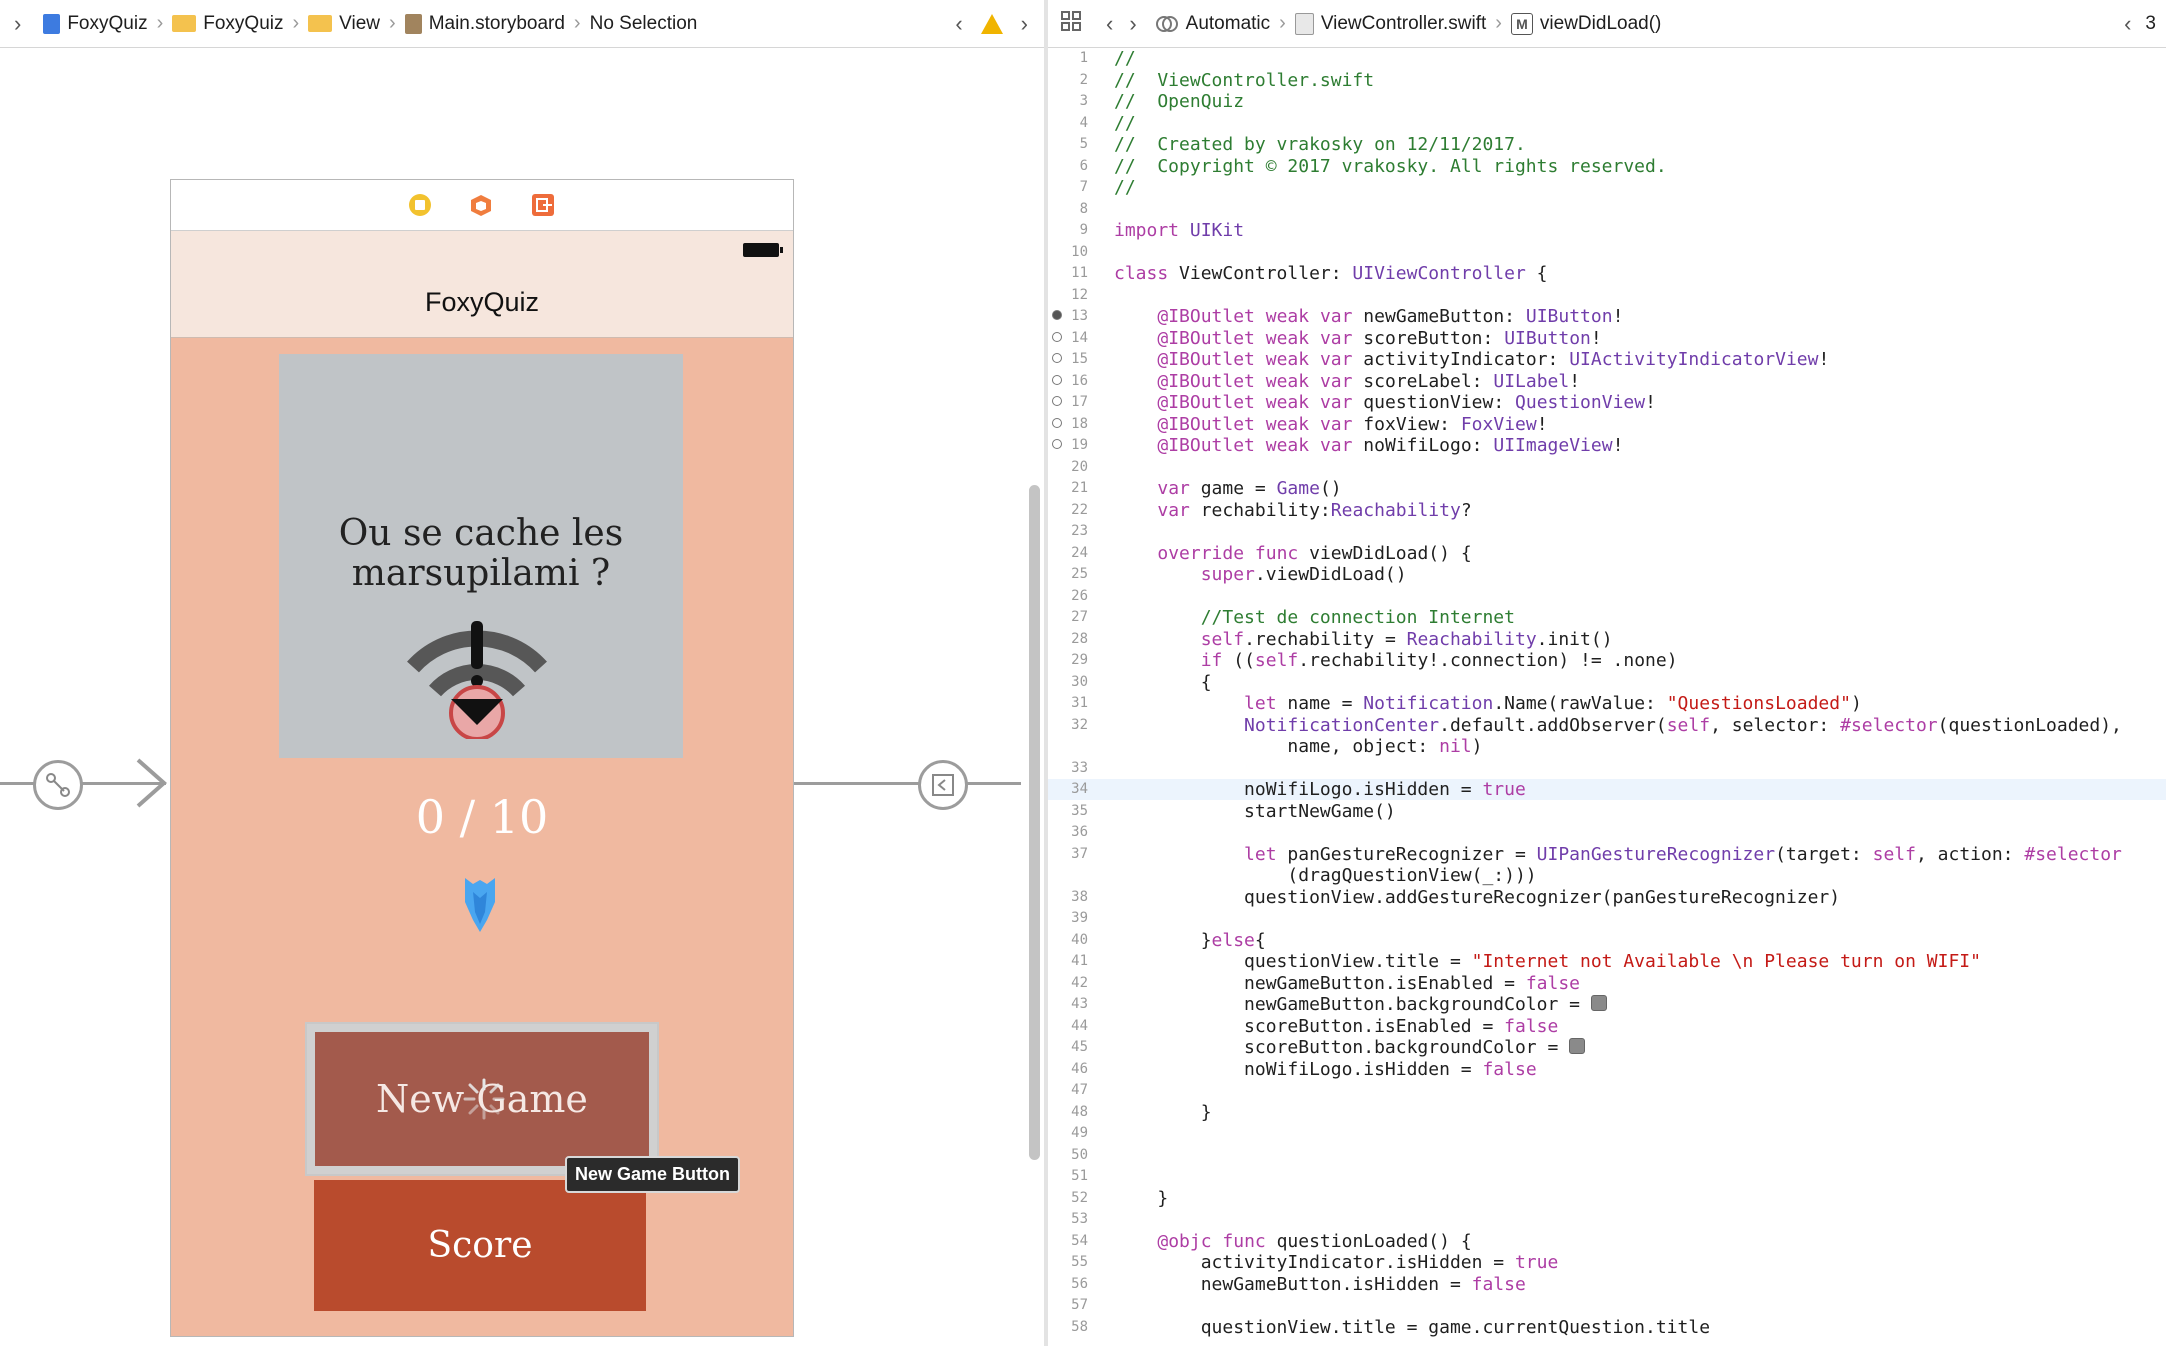  I want to click on assistant-mode-menu: Automatic, so click(1212, 24).